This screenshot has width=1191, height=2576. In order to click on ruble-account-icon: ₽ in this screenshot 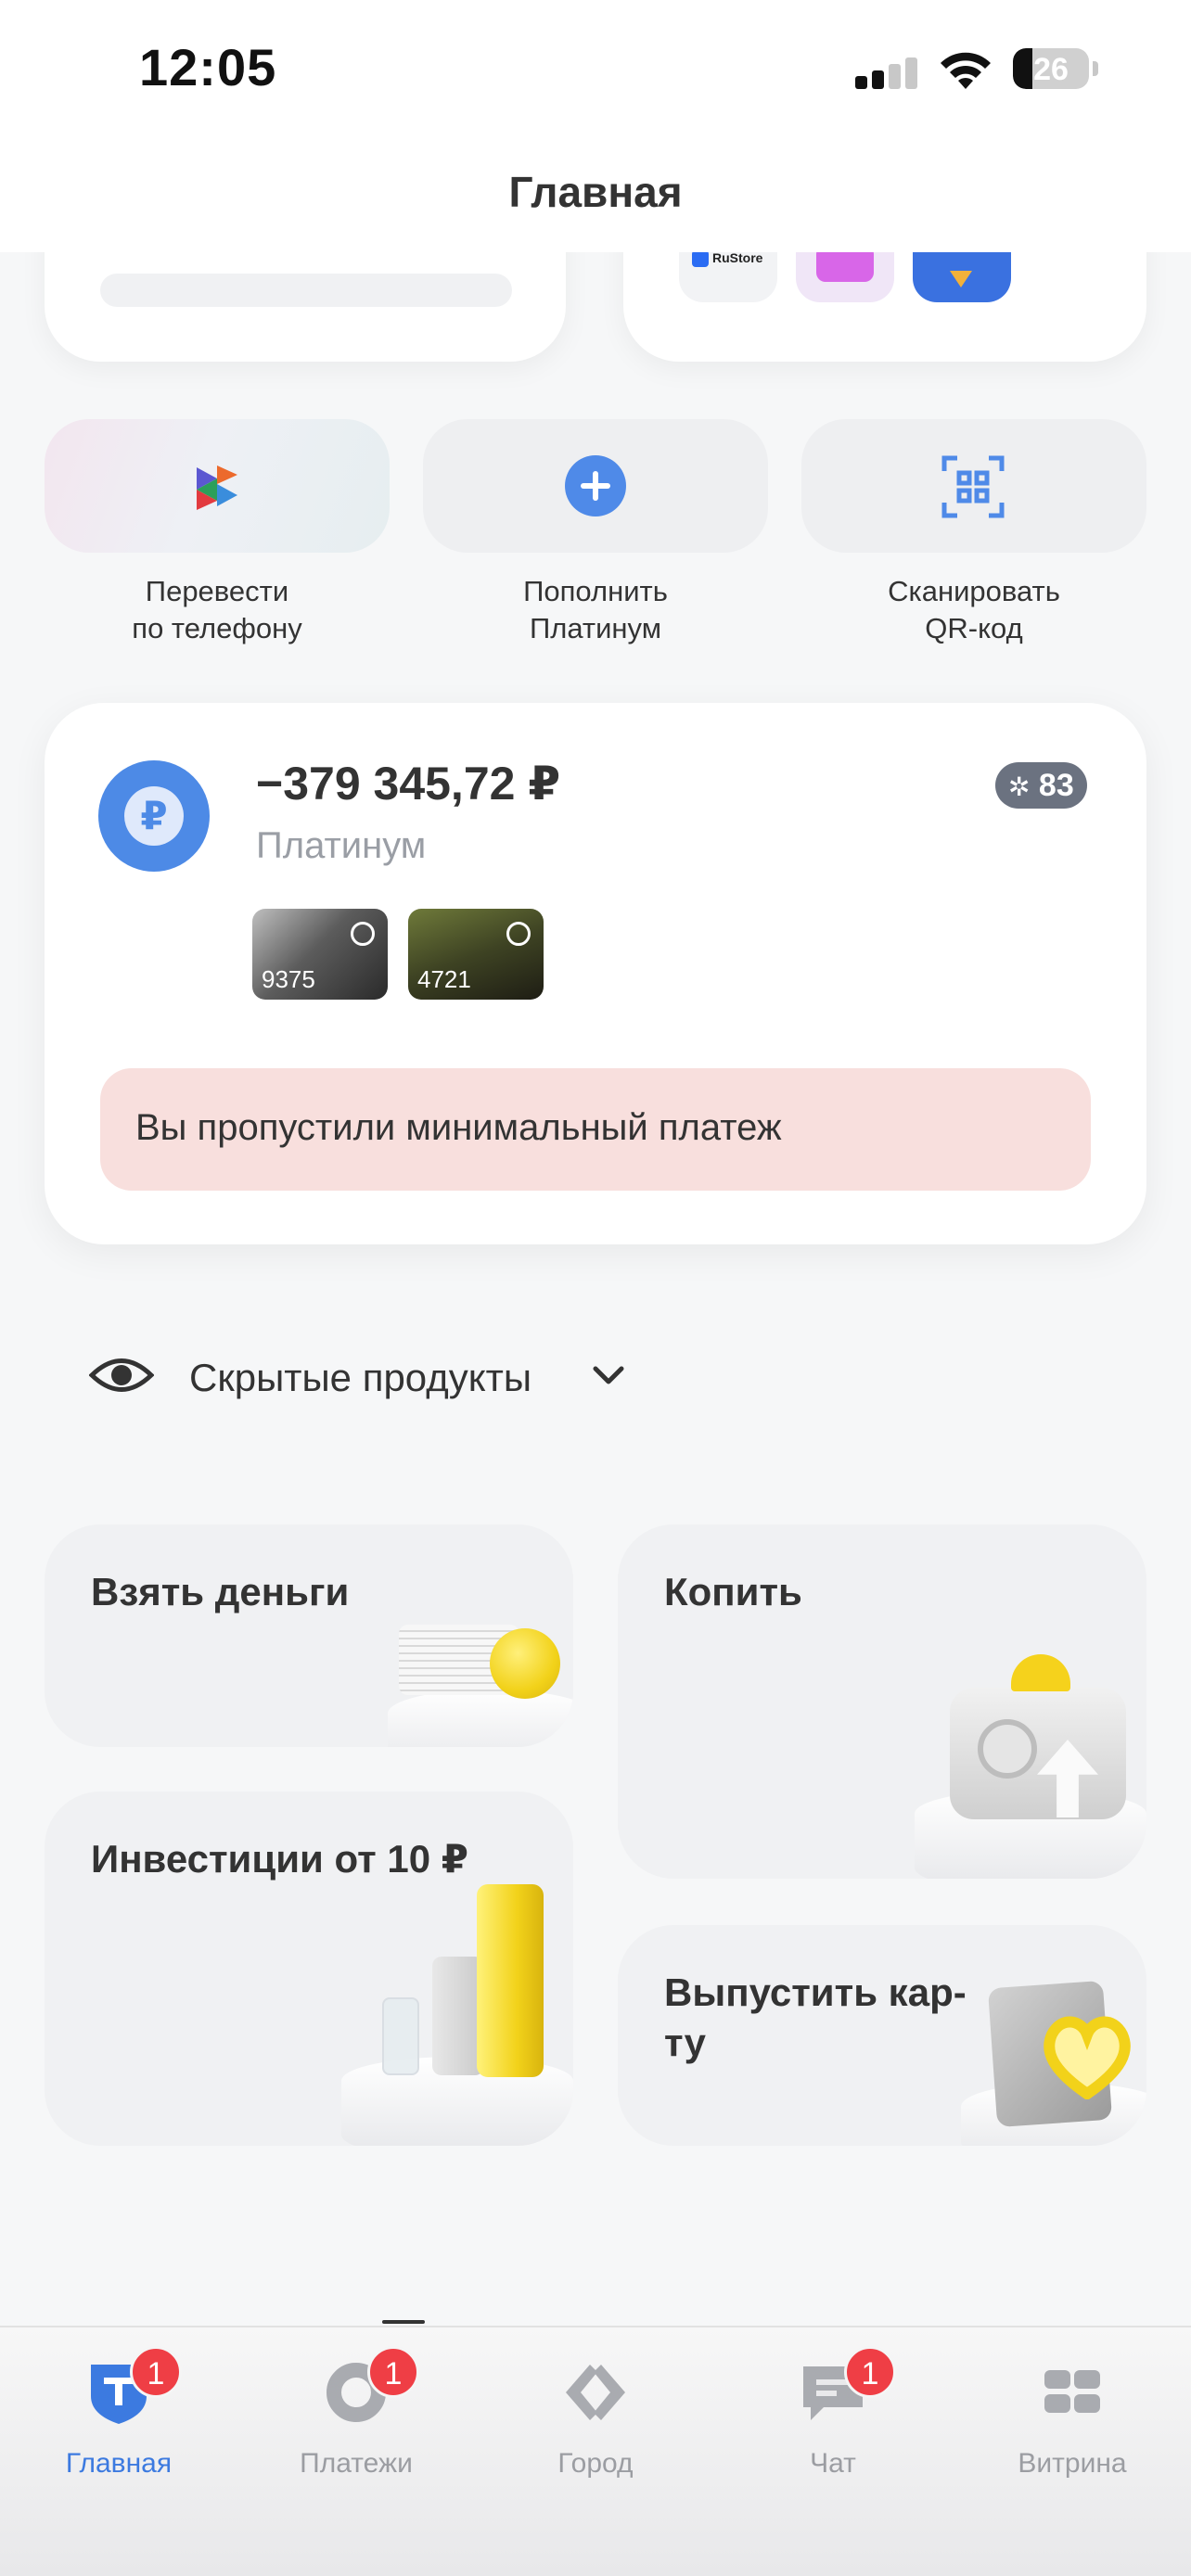, I will do `click(154, 816)`.